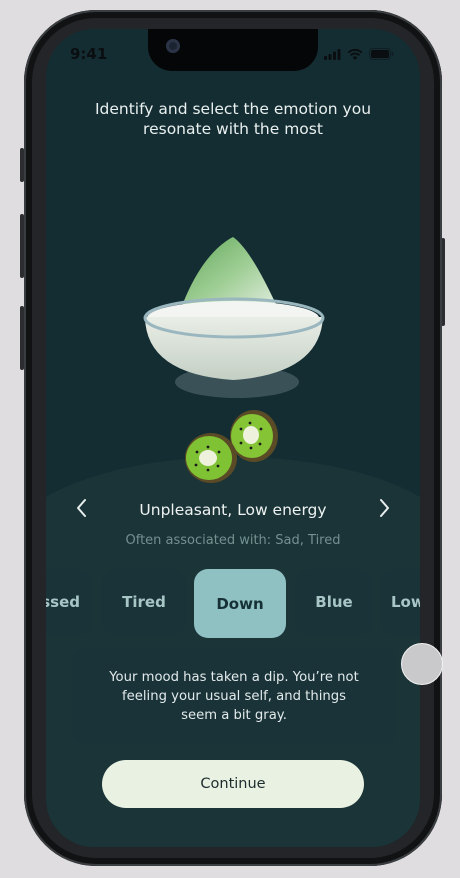 The height and width of the screenshot is (878, 460). I want to click on chip-tired: Tired, so click(144, 602).